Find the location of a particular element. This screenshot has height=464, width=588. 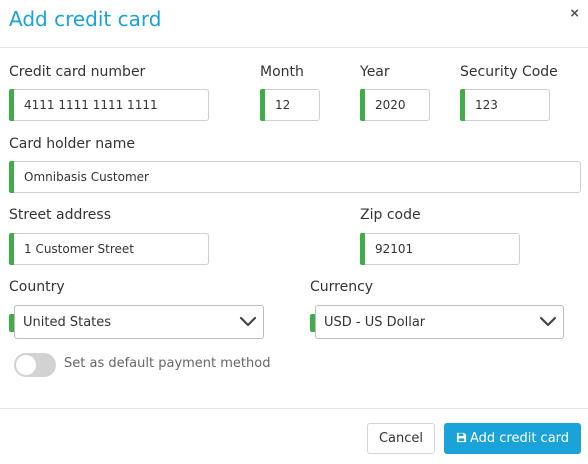

card-holder-value: Omnibasis Customer is located at coordinates (86, 177).